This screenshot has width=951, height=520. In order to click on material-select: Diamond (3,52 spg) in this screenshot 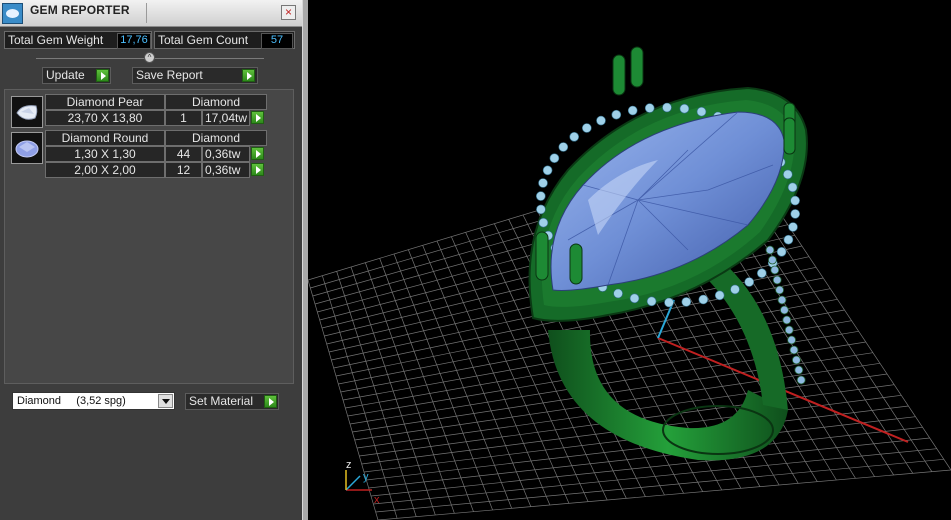, I will do `click(93, 401)`.